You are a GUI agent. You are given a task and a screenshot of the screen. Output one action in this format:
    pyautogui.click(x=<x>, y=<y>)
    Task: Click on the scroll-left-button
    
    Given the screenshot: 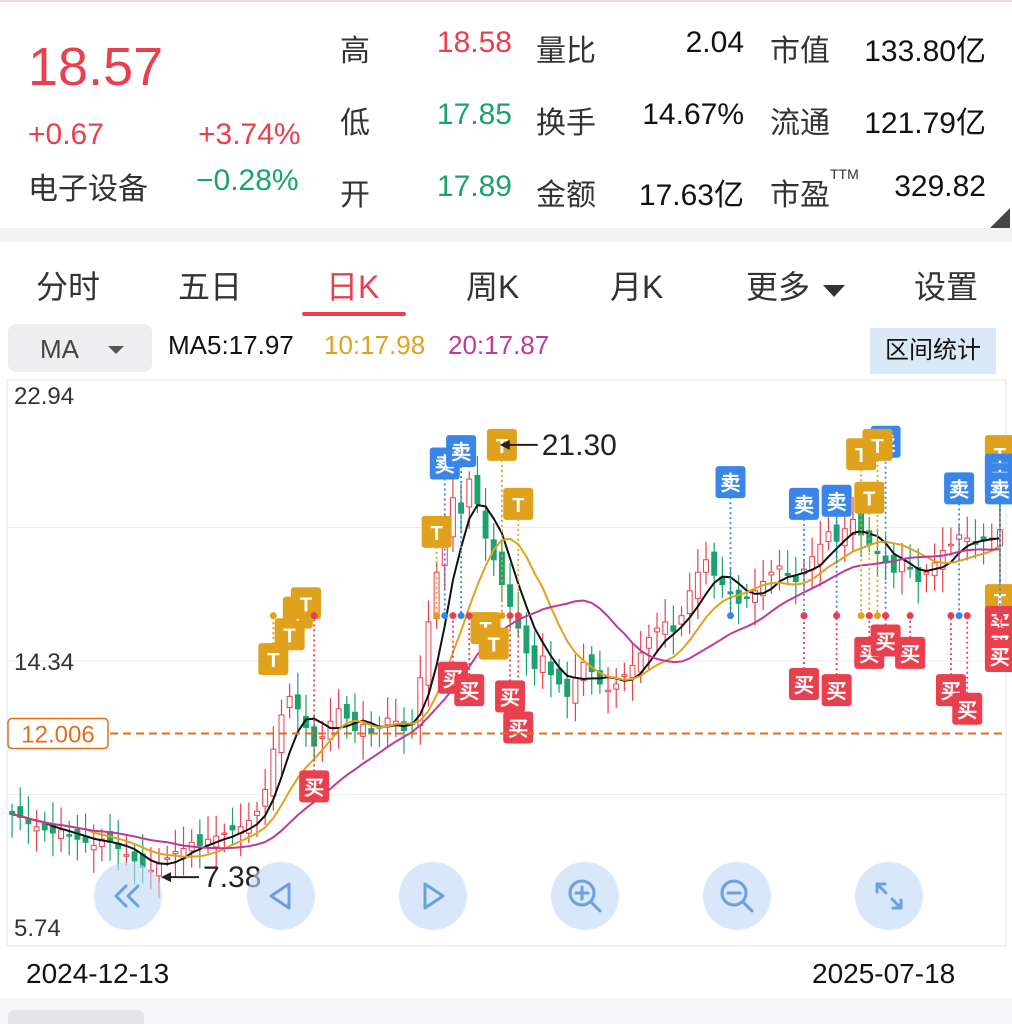 What is the action you would take?
    pyautogui.click(x=128, y=896)
    